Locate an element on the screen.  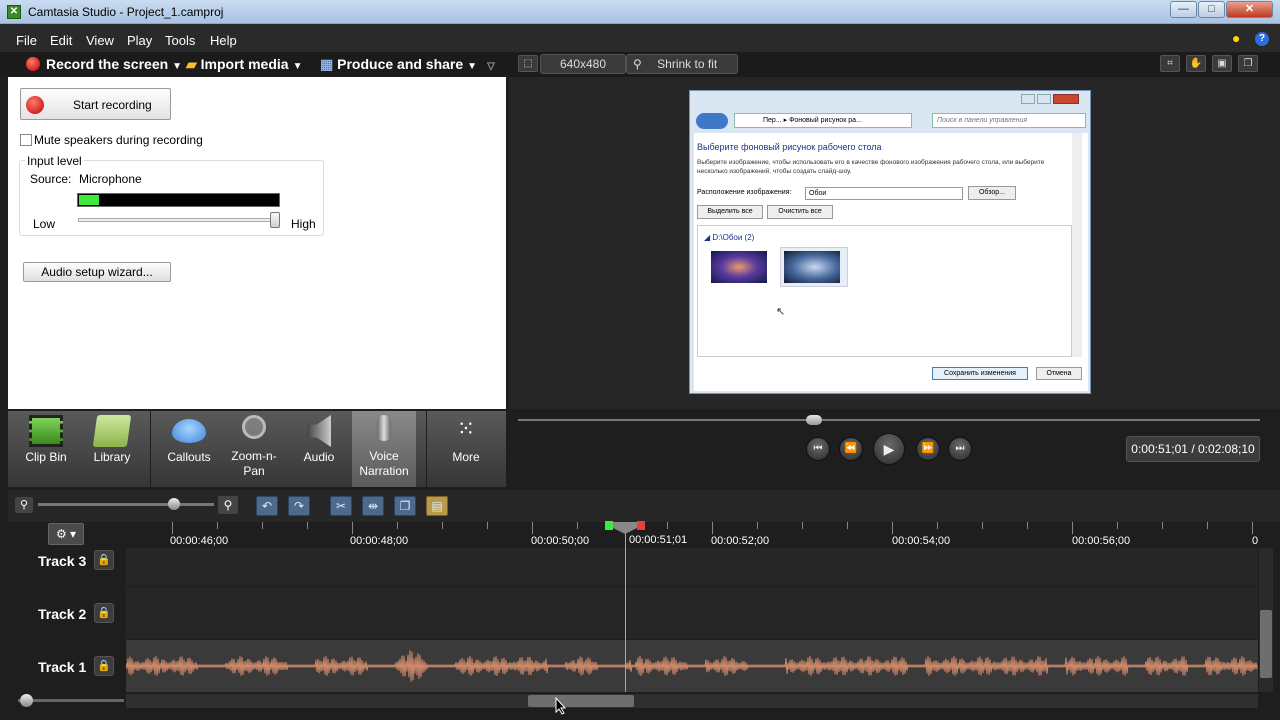
back-forward-icon is located at coordinates (712, 121).